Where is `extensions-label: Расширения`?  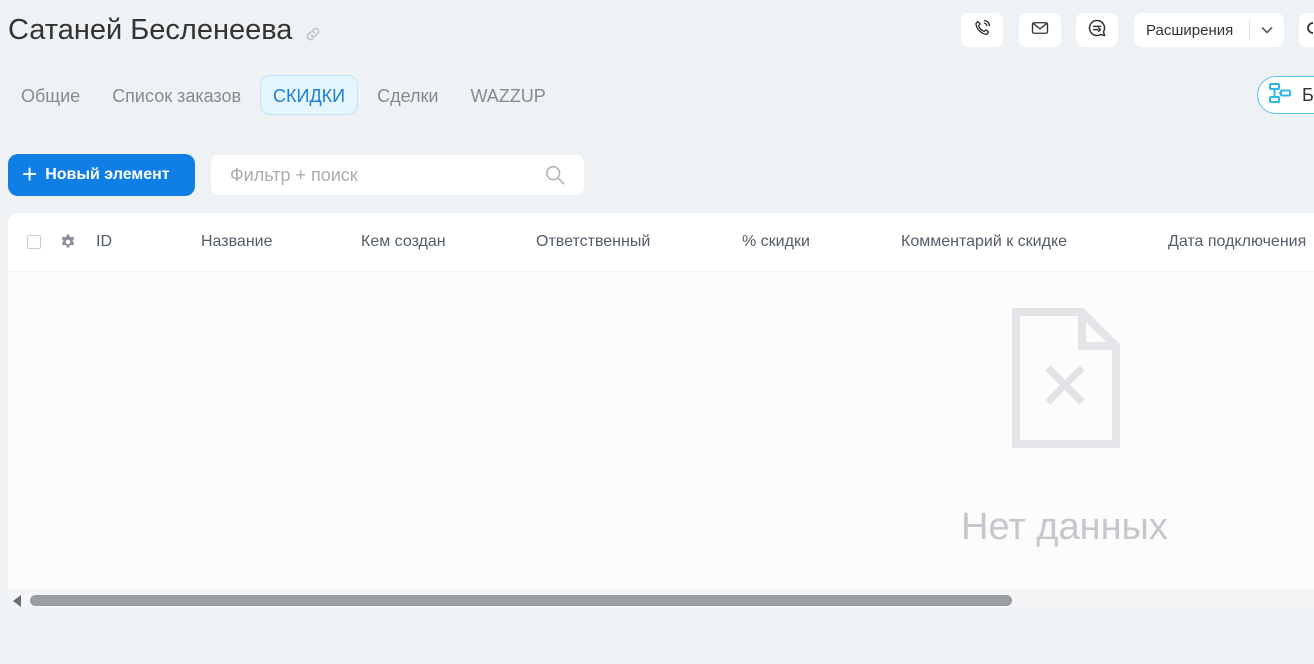 extensions-label: Расширения is located at coordinates (1190, 30).